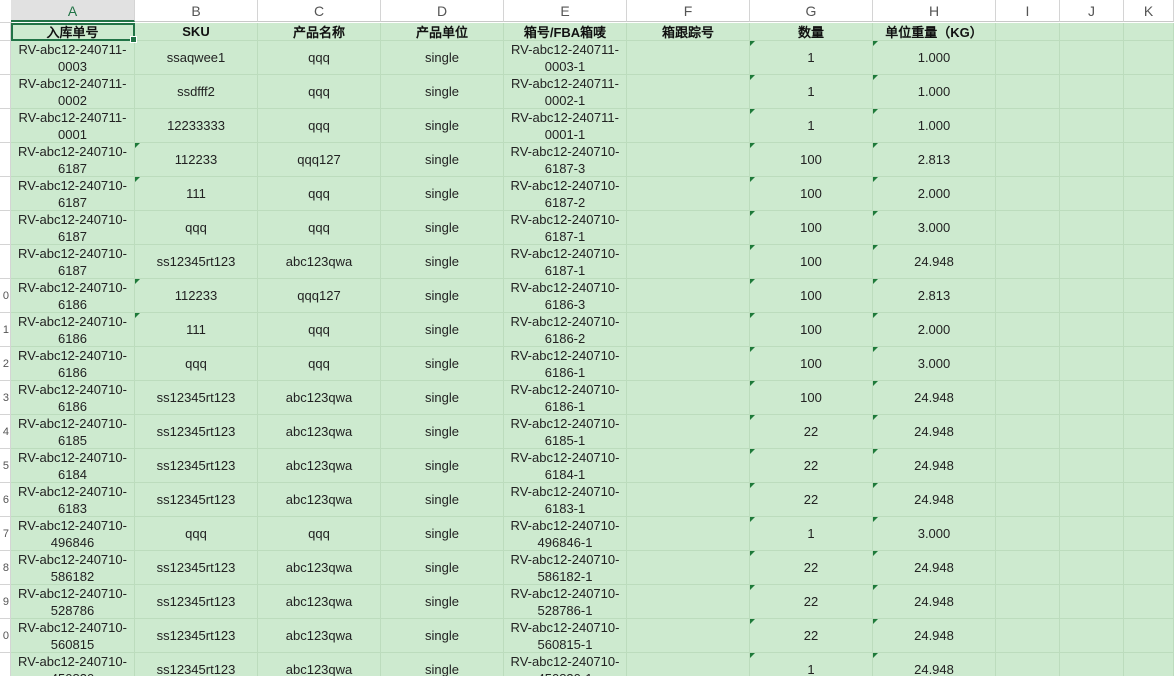 Image resolution: width=1174 pixels, height=676 pixels. I want to click on row-header: 1, so click(5, 330).